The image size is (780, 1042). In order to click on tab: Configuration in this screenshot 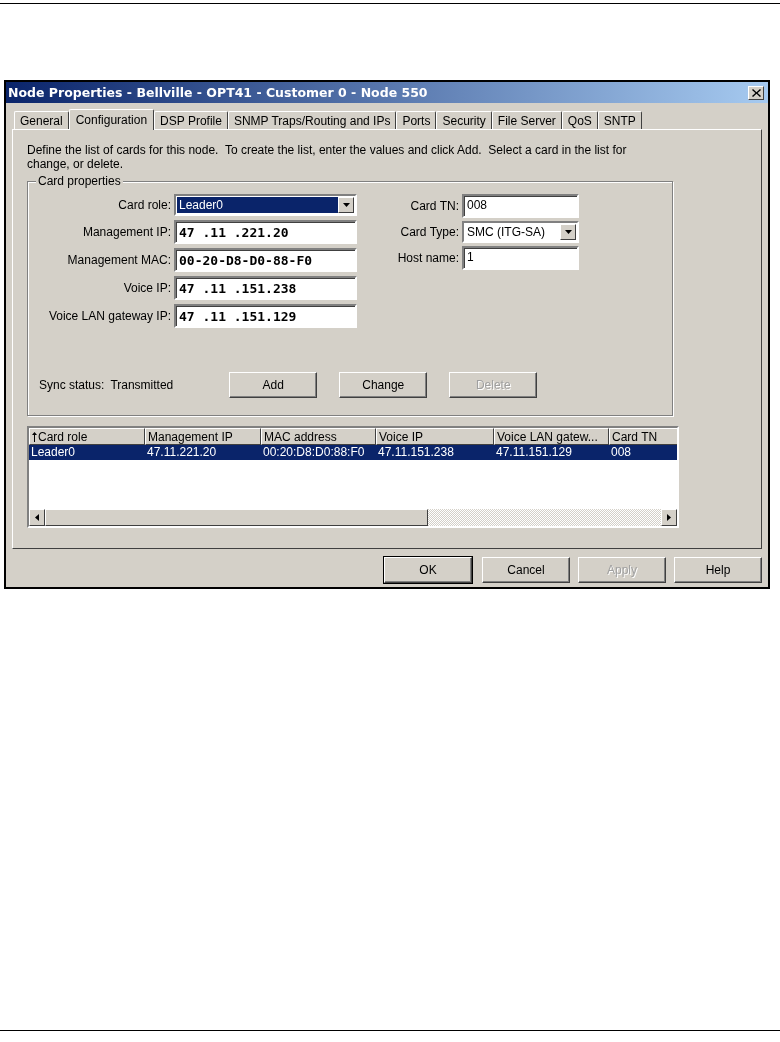, I will do `click(111, 119)`.